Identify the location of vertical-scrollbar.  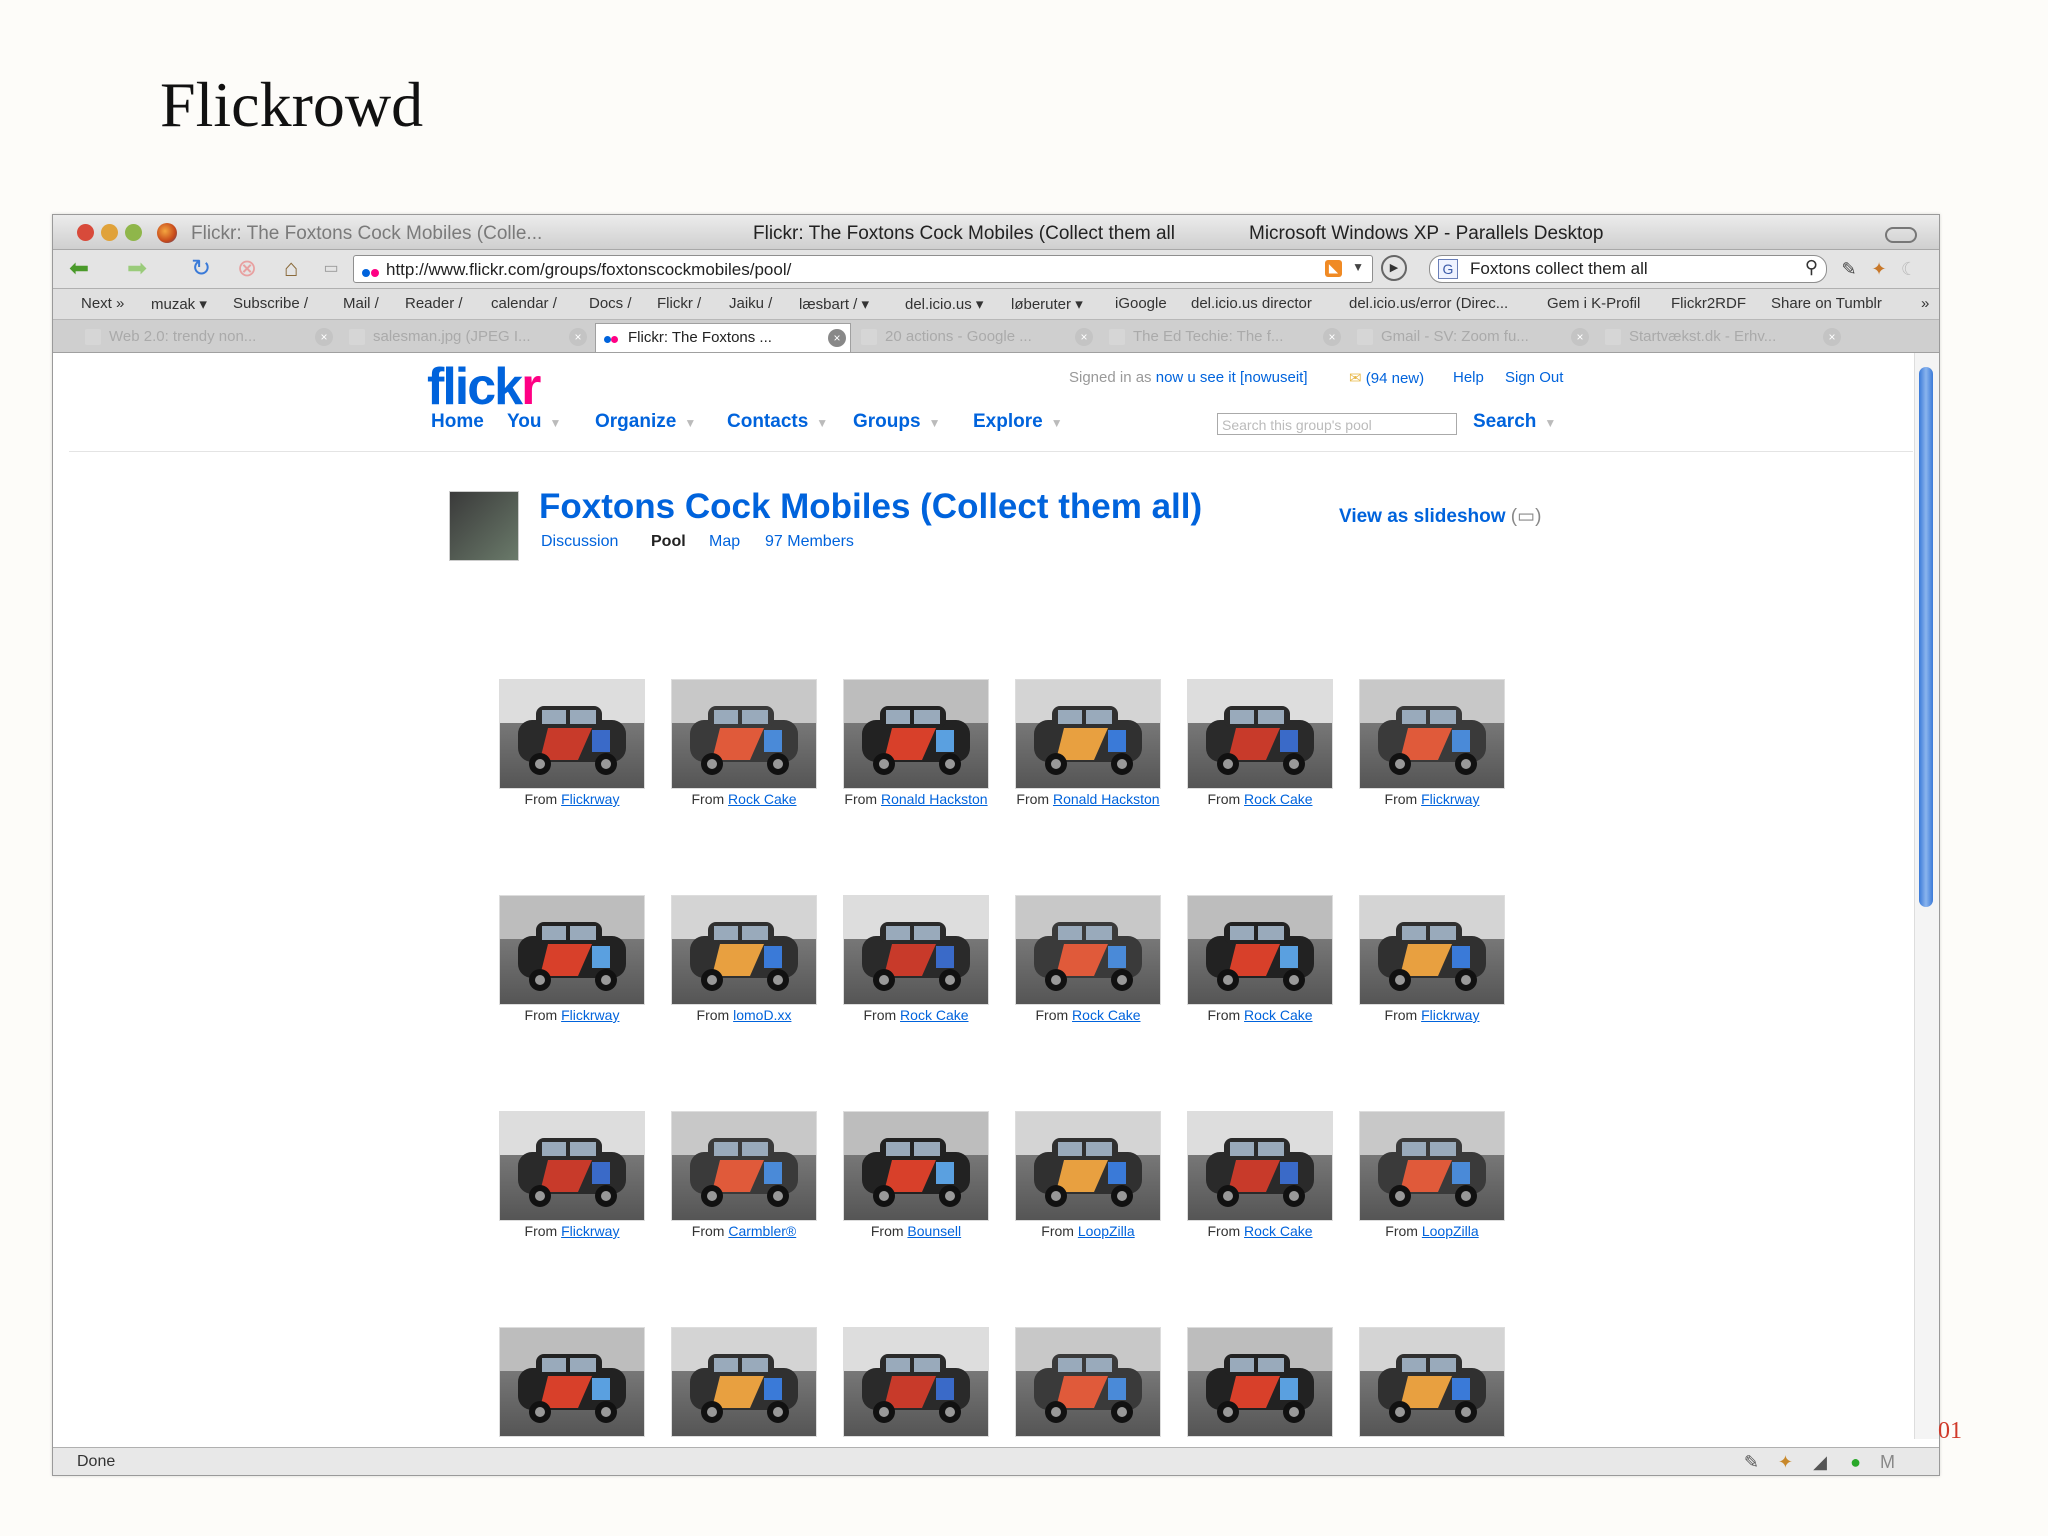
(1926, 896).